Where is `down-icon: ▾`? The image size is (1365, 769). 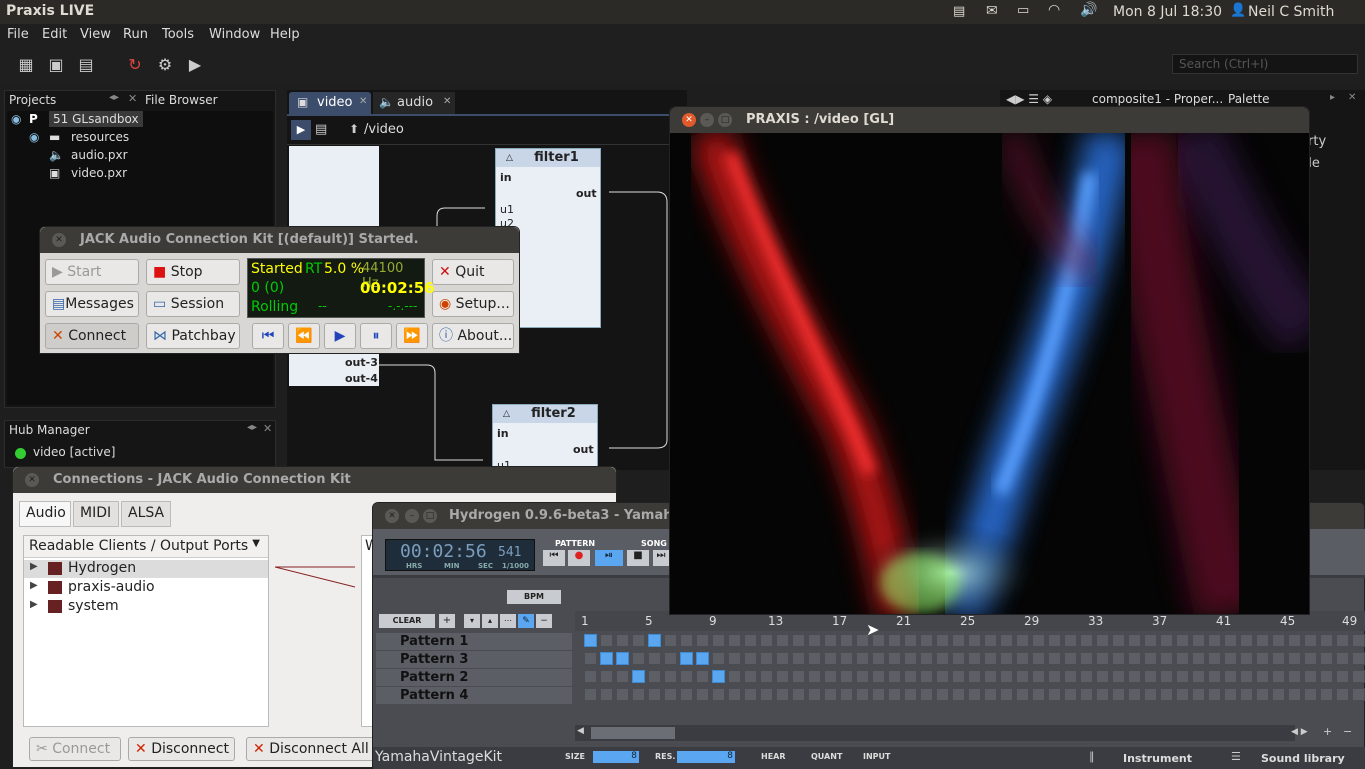
down-icon: ▾ is located at coordinates (472, 621).